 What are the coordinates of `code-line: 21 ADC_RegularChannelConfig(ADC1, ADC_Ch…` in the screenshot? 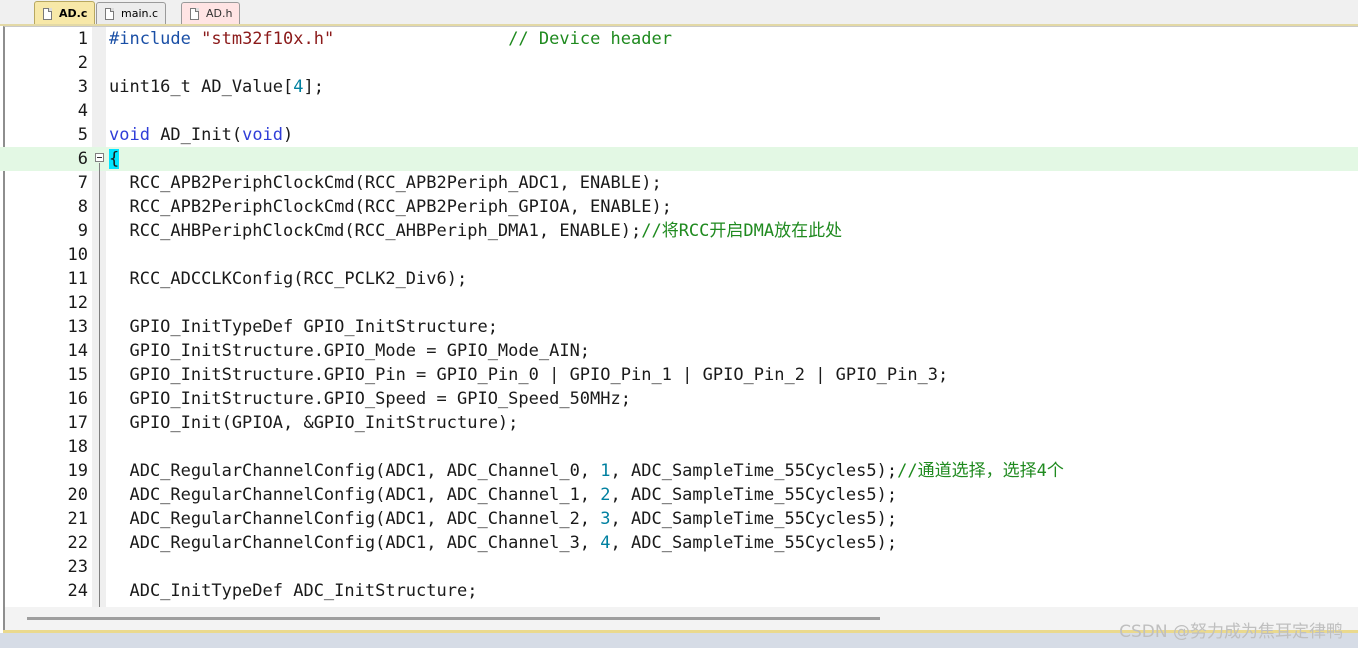 It's located at (679, 519).